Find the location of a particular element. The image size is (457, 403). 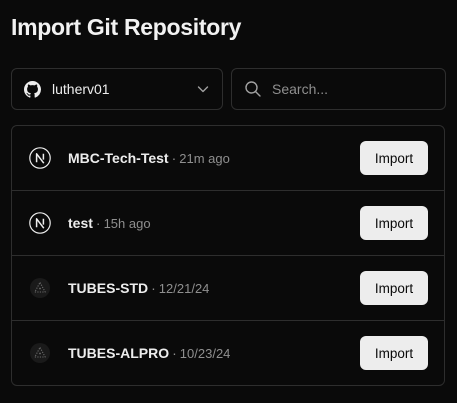

repository-info: TUBES-ALPRO · 10/23/24 is located at coordinates (214, 353).